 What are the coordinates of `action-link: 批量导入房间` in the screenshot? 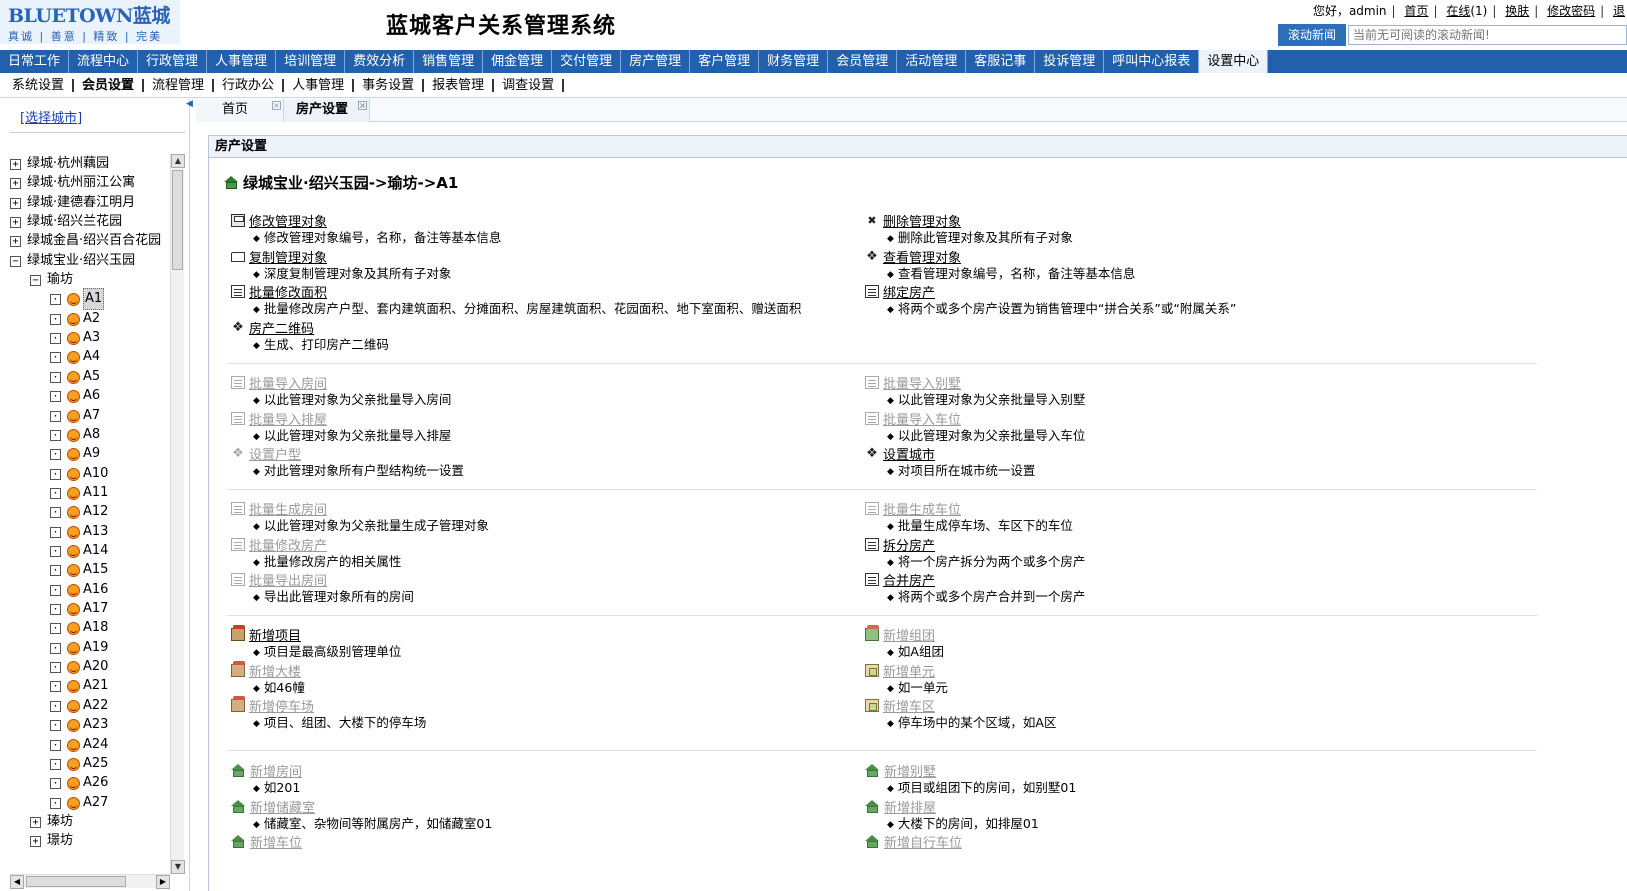 It's located at (541, 382).